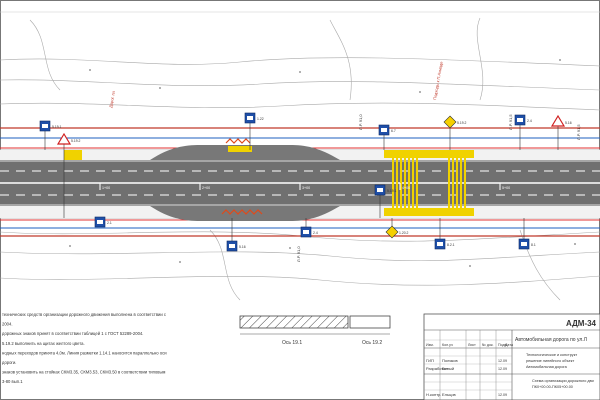  Describe the element at coordinates (240, 149) in the screenshot. I see `bus-stop-pad` at that location.